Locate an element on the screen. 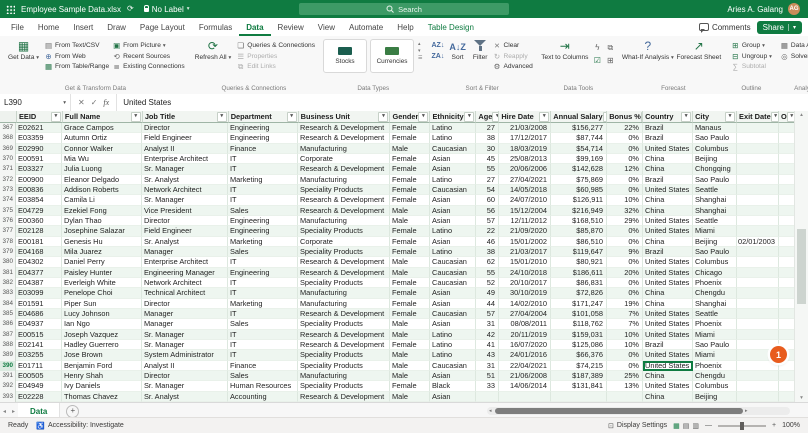 The image size is (808, 433). cell: 15/01/2010 is located at coordinates (525, 262).